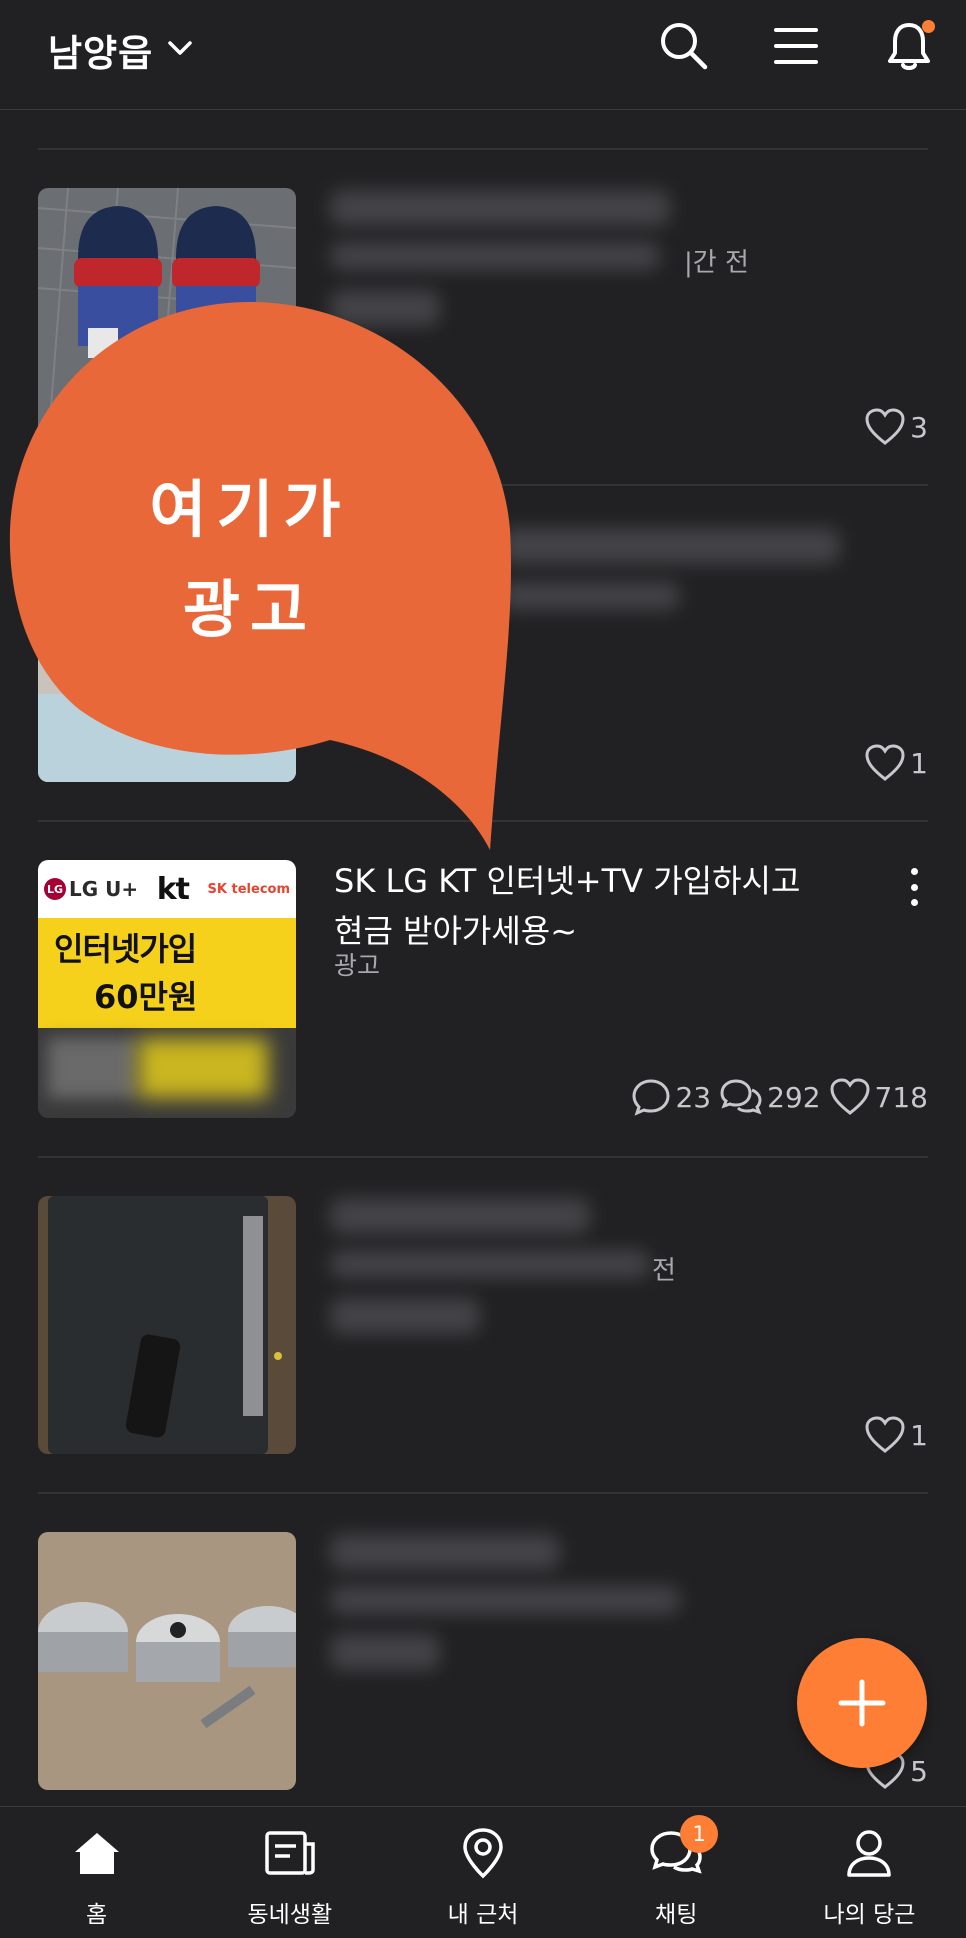  I want to click on ad-thumbnail: LG LG U+ kt SK telecom 인터넷가입 60만원, so click(167, 989).